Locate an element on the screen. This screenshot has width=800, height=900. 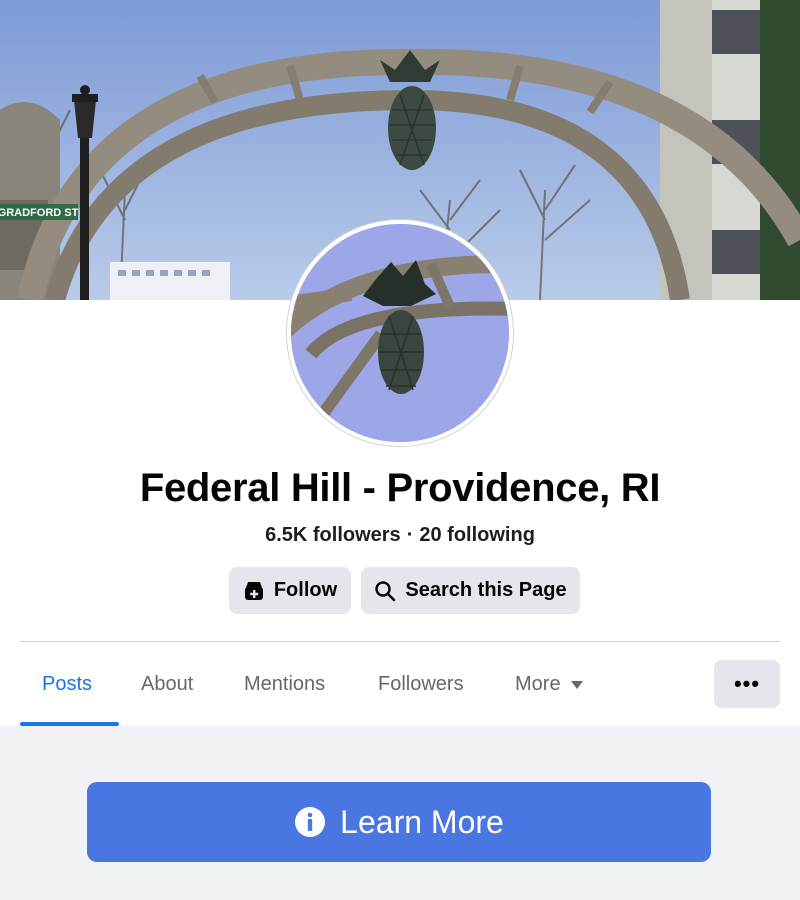
tab-label: Posts is located at coordinates (67, 683).